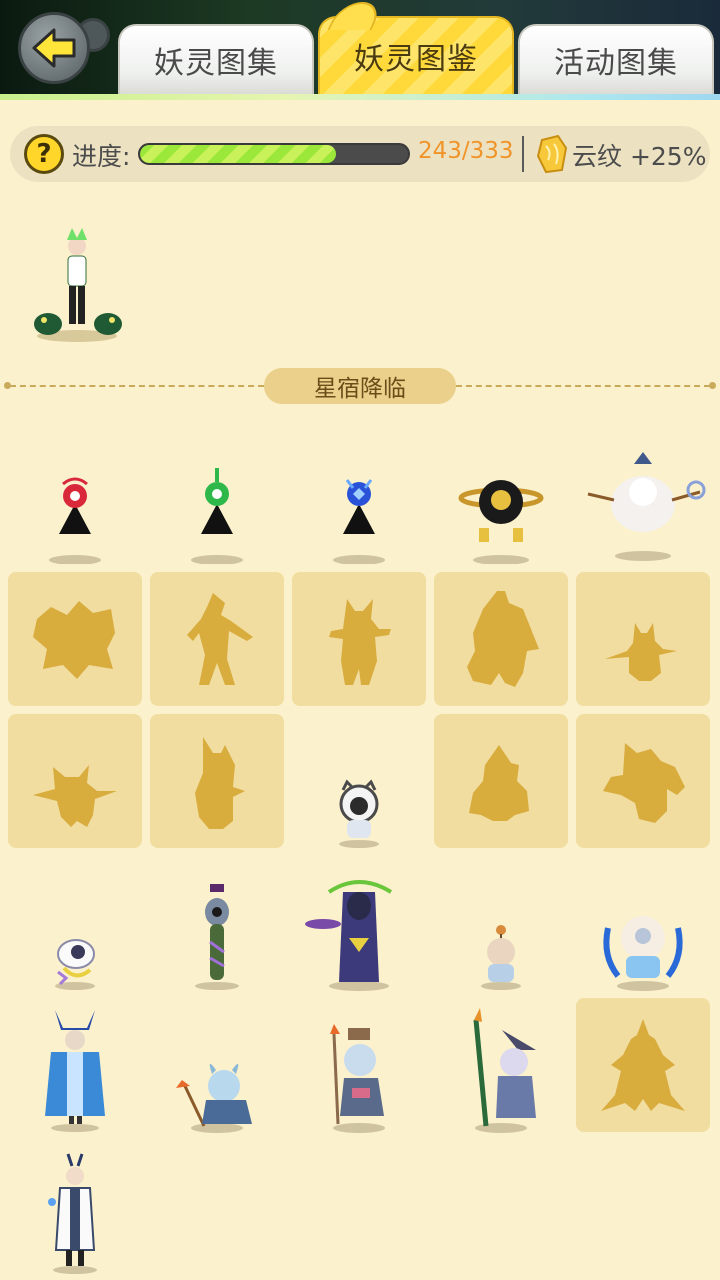 The image size is (720, 1280). Describe the element at coordinates (54, 48) in the screenshot. I see `back-arrow-icon` at that location.